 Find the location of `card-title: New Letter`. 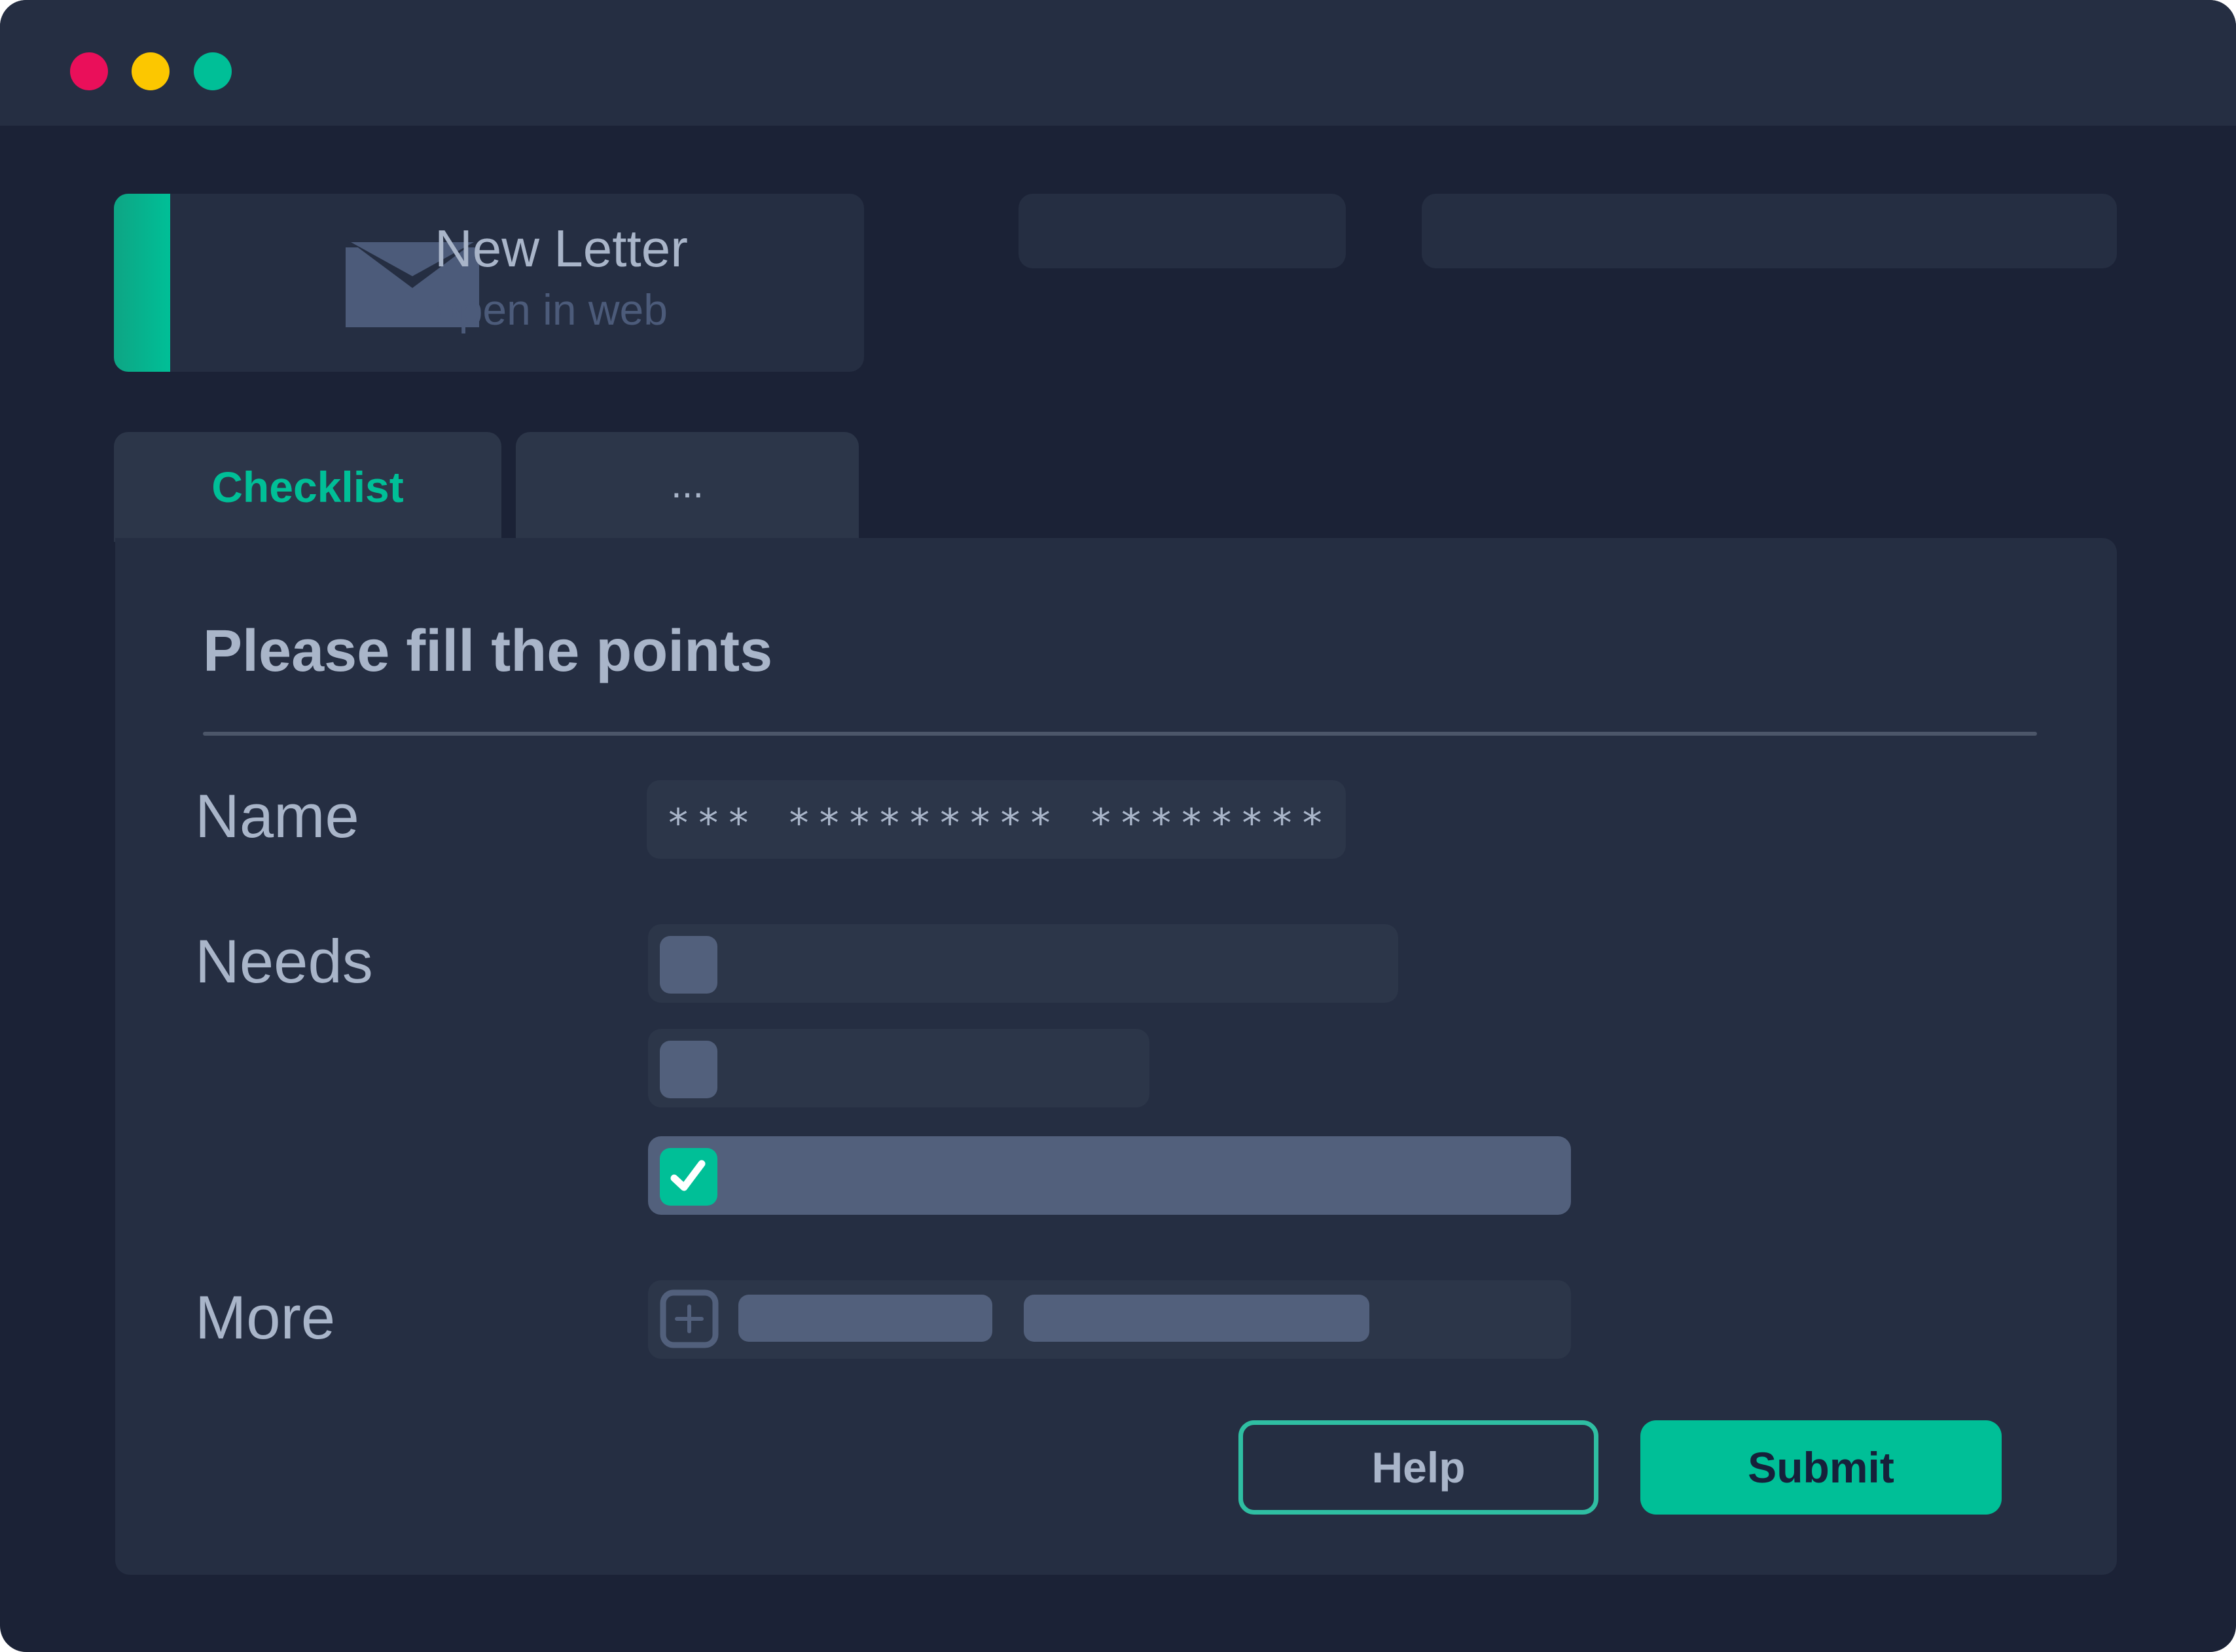

card-title: New Letter is located at coordinates (561, 249).